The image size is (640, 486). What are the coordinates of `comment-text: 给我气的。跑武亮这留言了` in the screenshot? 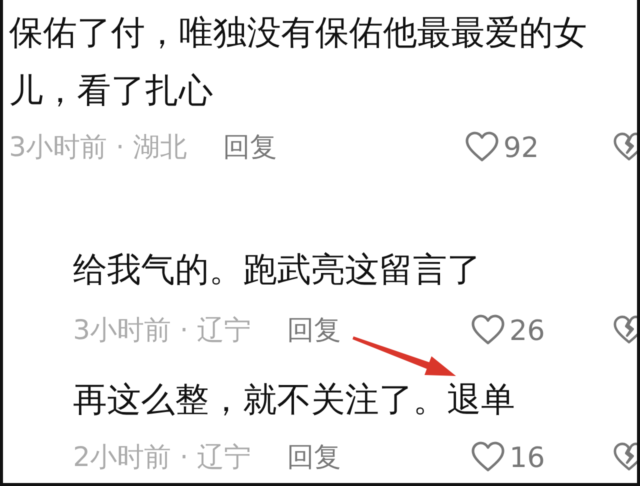 It's located at (277, 270).